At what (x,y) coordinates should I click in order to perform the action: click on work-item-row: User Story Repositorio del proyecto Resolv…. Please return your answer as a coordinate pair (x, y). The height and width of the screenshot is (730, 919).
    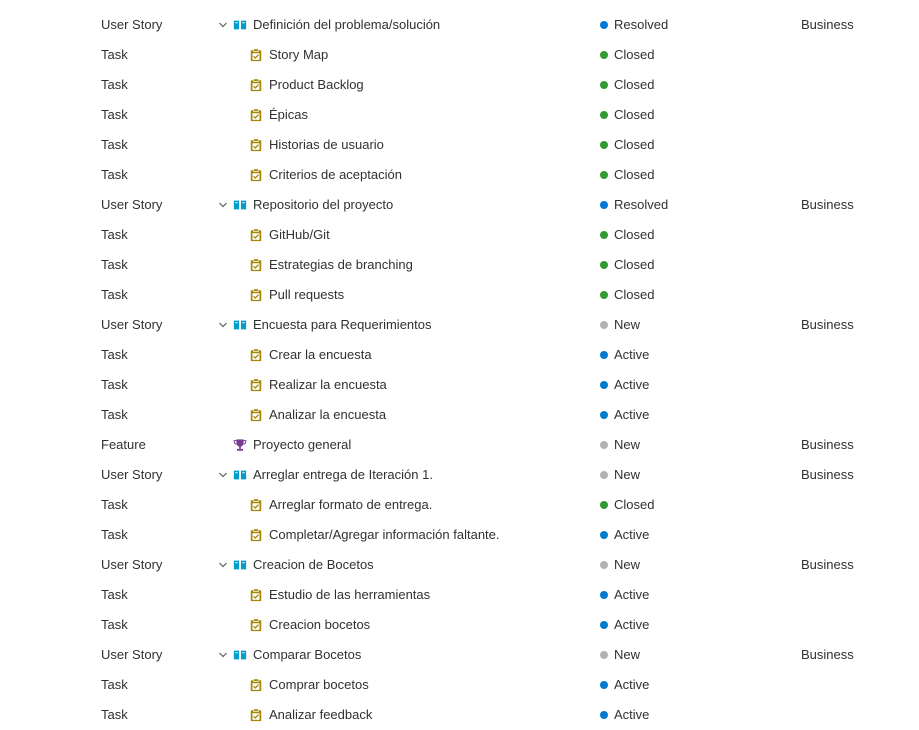
    Looking at the image, I should click on (459, 205).